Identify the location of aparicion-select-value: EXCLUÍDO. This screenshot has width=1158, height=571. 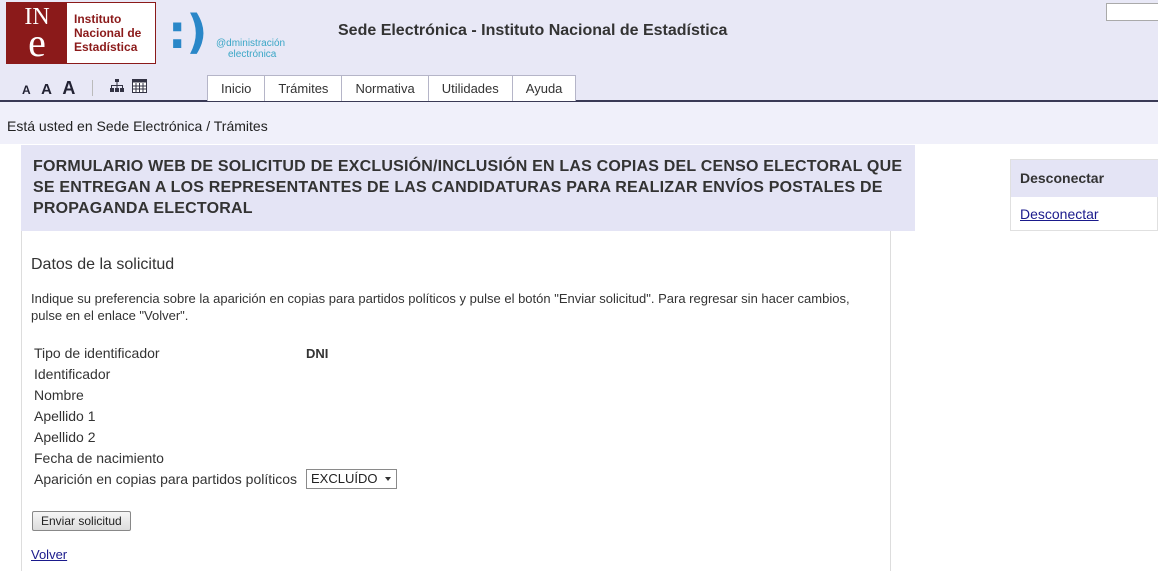
(344, 478).